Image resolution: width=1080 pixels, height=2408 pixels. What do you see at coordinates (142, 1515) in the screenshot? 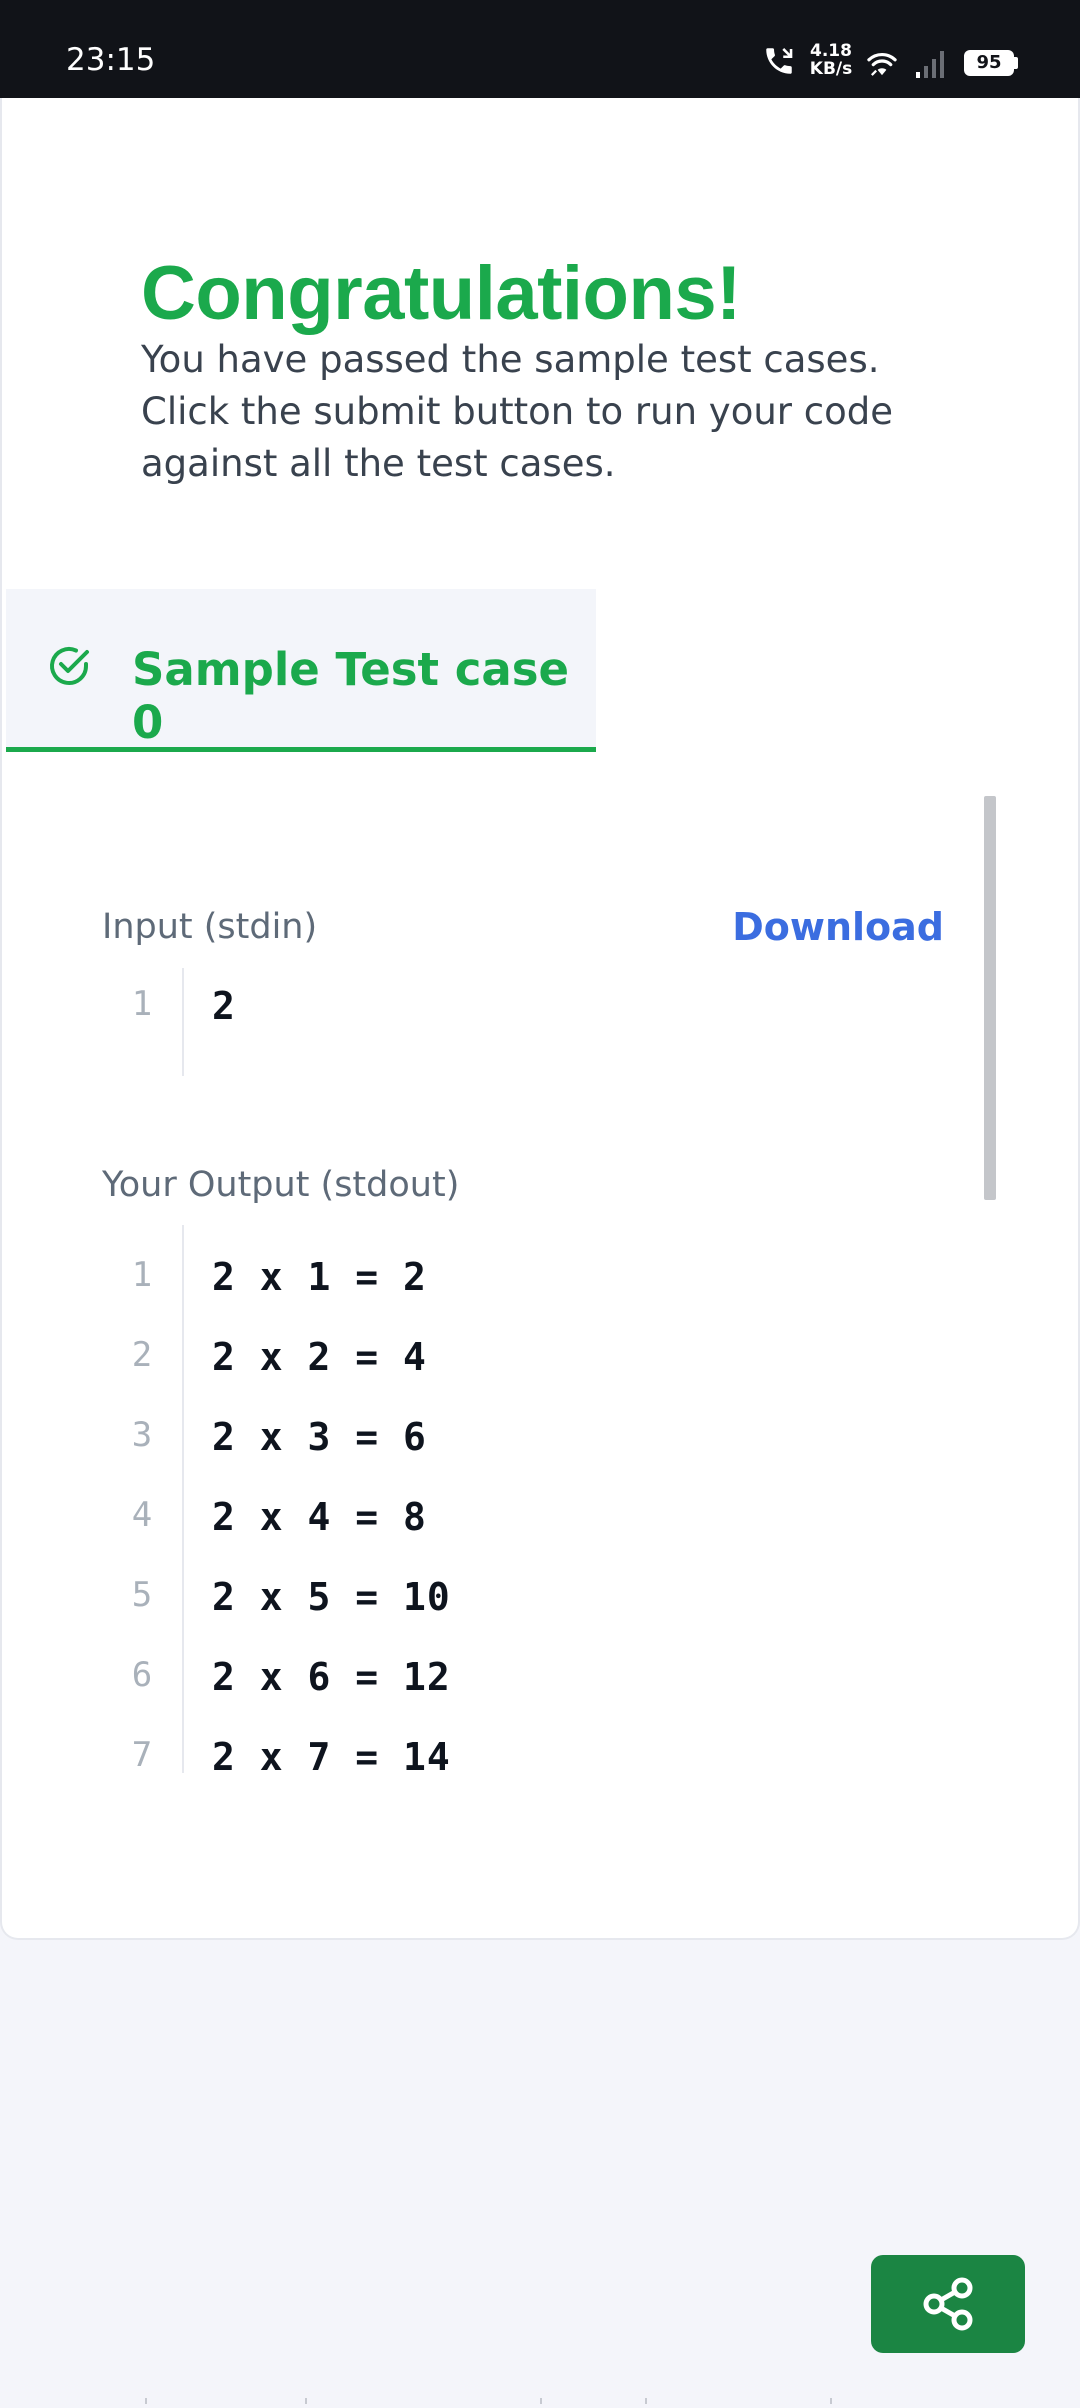
I see `line-number: 4` at bounding box center [142, 1515].